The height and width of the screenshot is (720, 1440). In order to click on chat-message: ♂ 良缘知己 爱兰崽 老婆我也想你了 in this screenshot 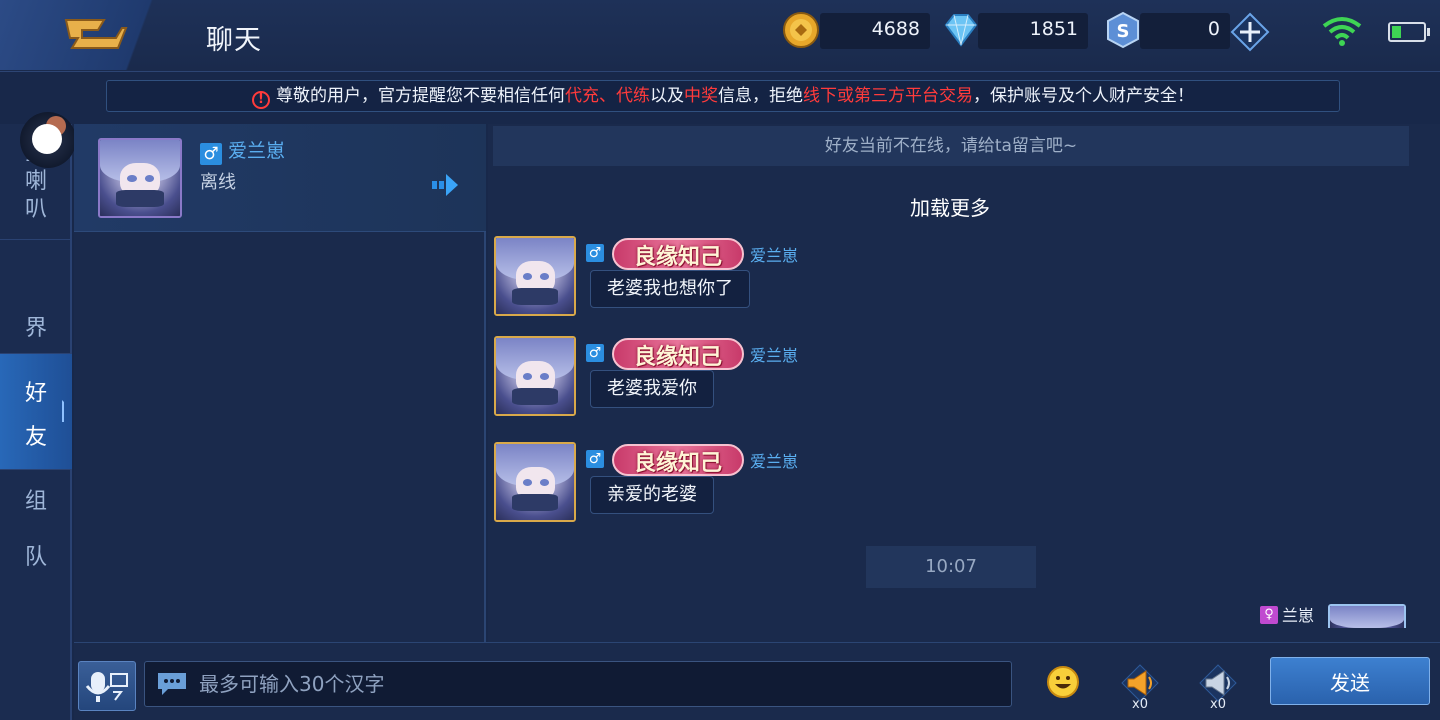, I will do `click(844, 281)`.